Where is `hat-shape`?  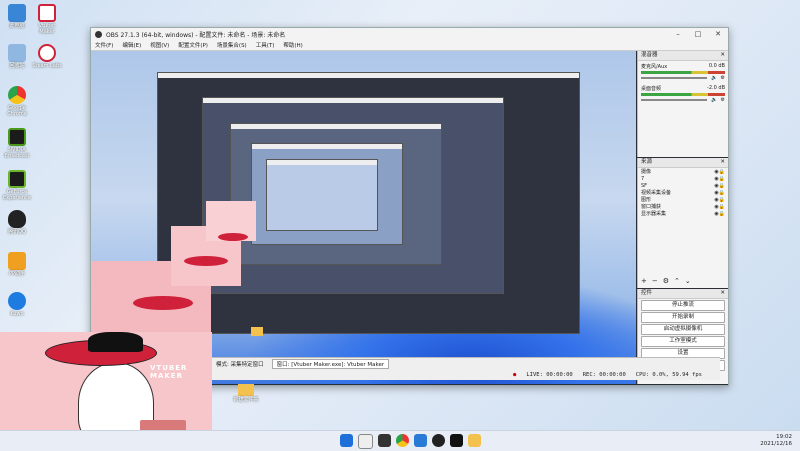 hat-shape is located at coordinates (163, 303).